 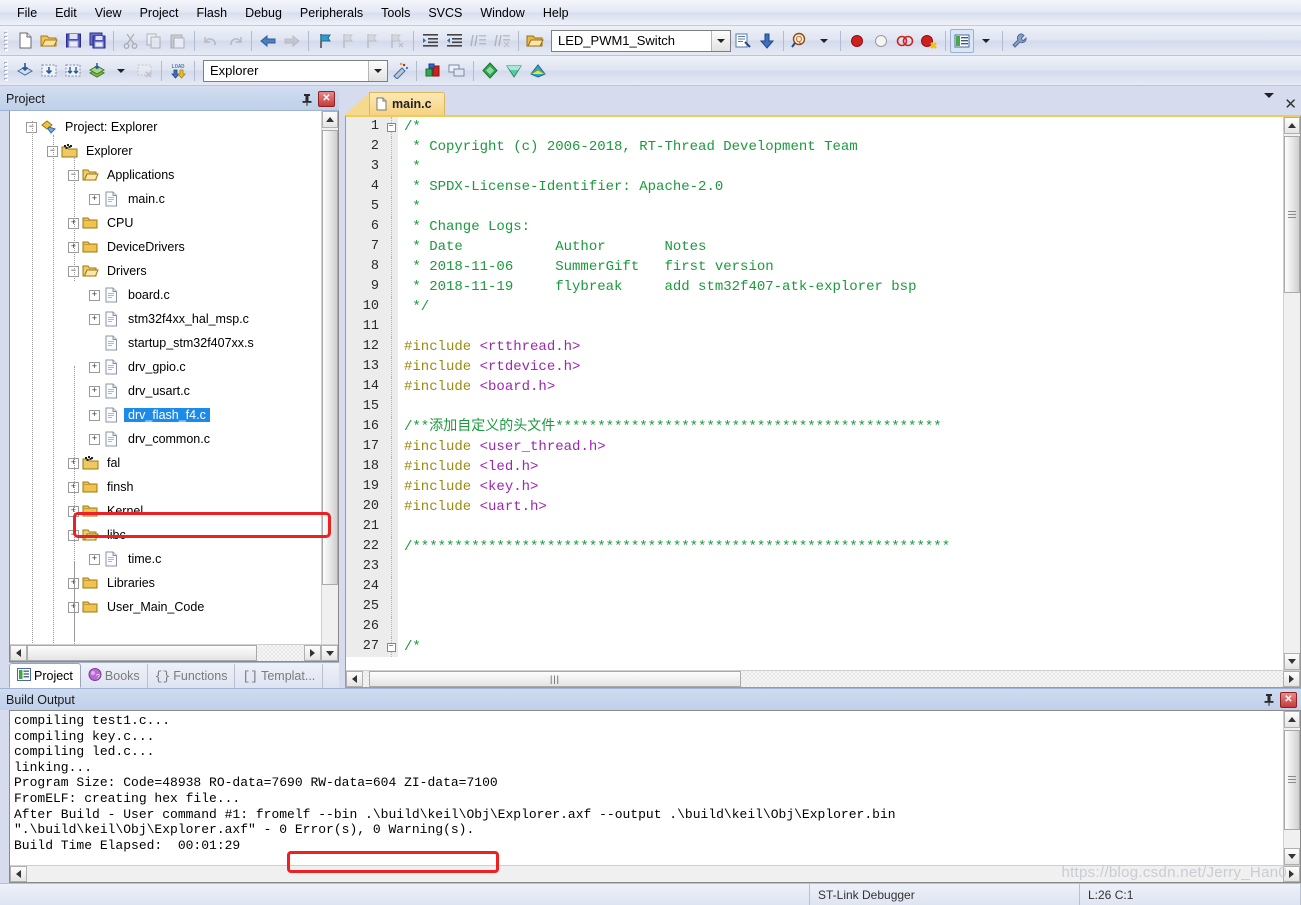 What do you see at coordinates (165, 559) in the screenshot?
I see `tree-item-time-c: + time.c` at bounding box center [165, 559].